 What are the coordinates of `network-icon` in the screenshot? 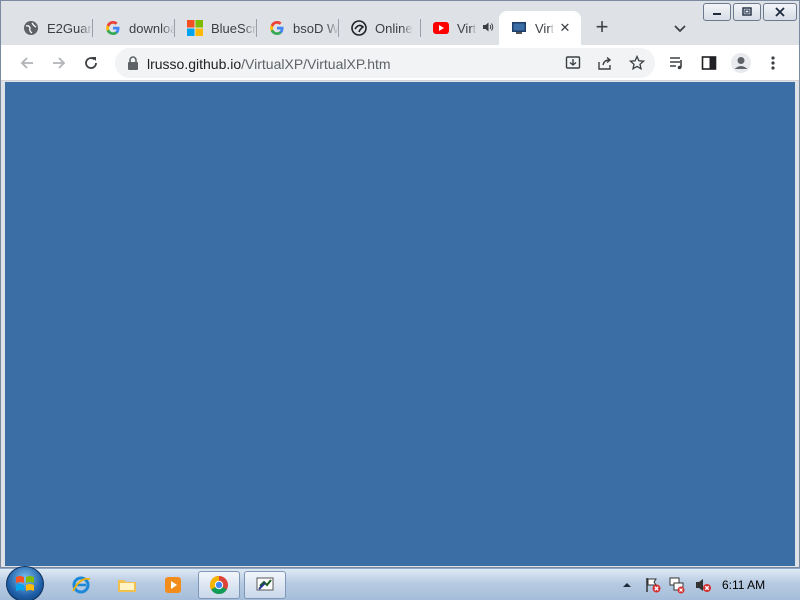 It's located at (677, 585).